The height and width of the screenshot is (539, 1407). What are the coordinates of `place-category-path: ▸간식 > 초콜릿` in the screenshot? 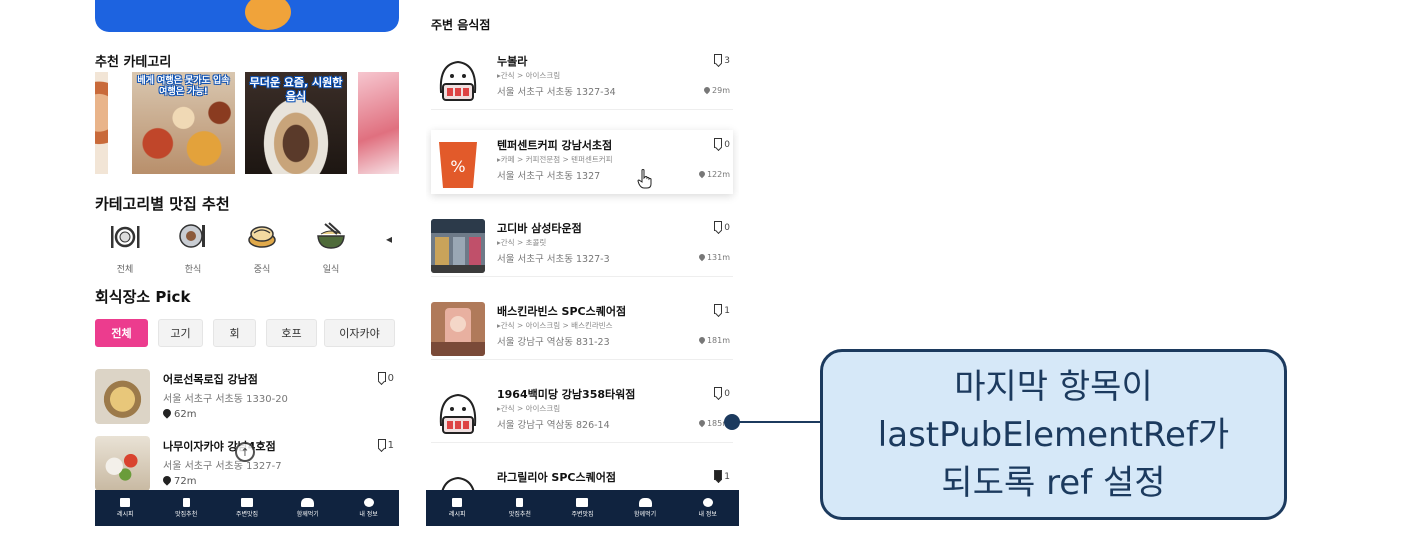 It's located at (522, 242).